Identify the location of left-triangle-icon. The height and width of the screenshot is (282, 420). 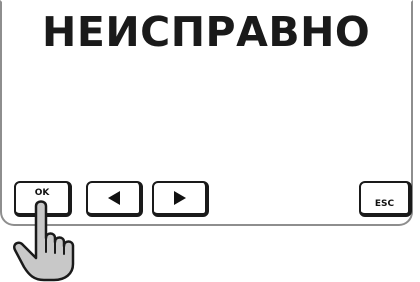
(113, 198).